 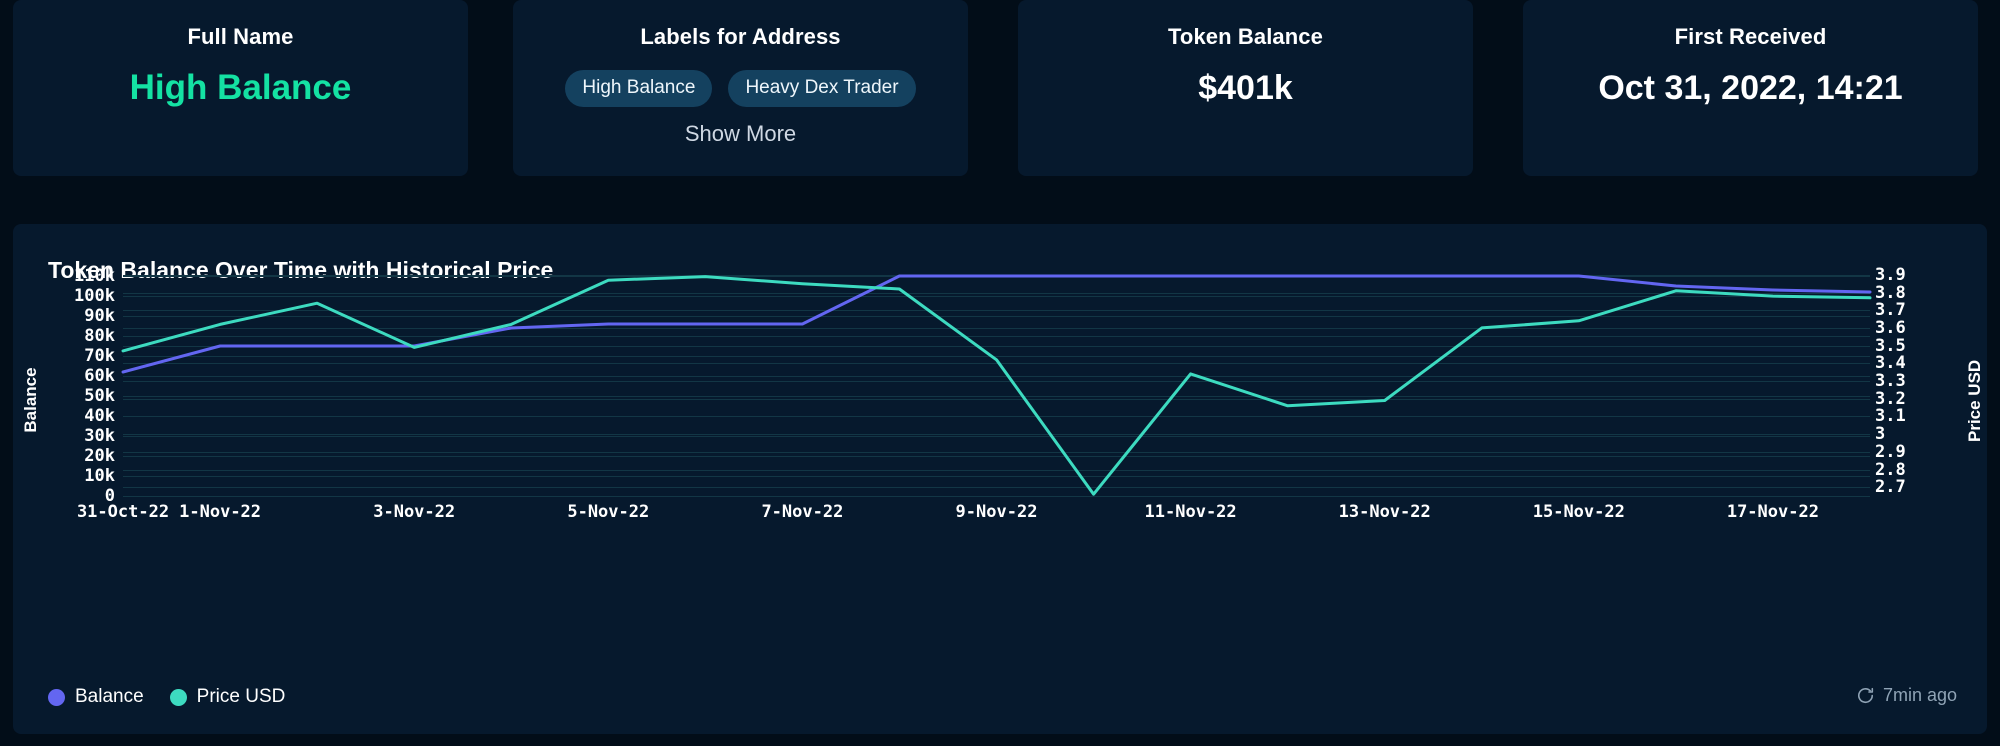 What do you see at coordinates (109, 696) in the screenshot?
I see `legend-label: Balance` at bounding box center [109, 696].